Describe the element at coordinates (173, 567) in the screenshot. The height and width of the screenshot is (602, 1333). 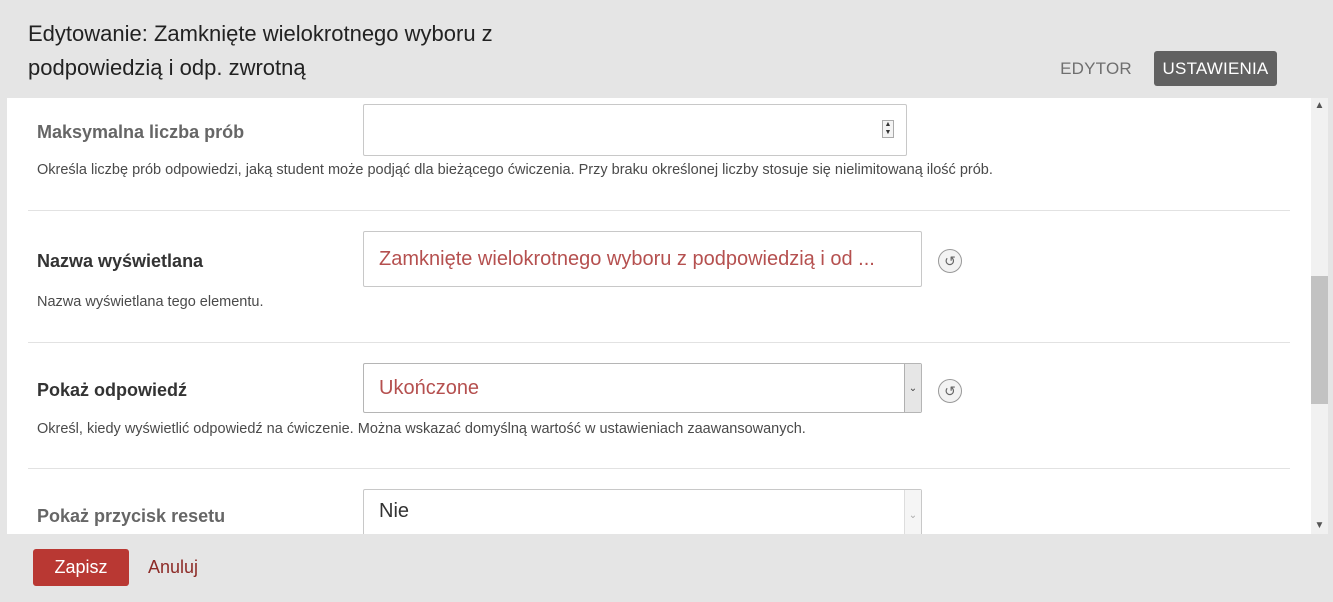
I see `cancel-button: Anuluj` at that location.